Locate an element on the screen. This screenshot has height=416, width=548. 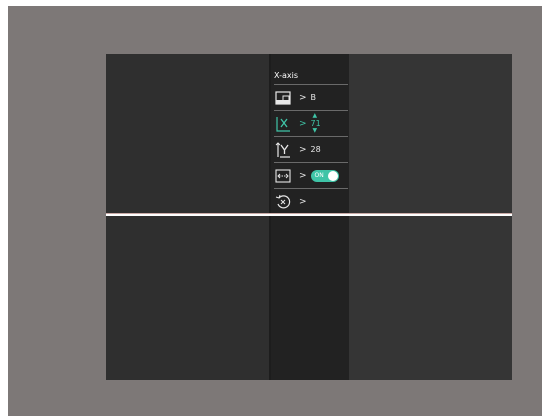
menu-item-mode: > B is located at coordinates (311, 97).